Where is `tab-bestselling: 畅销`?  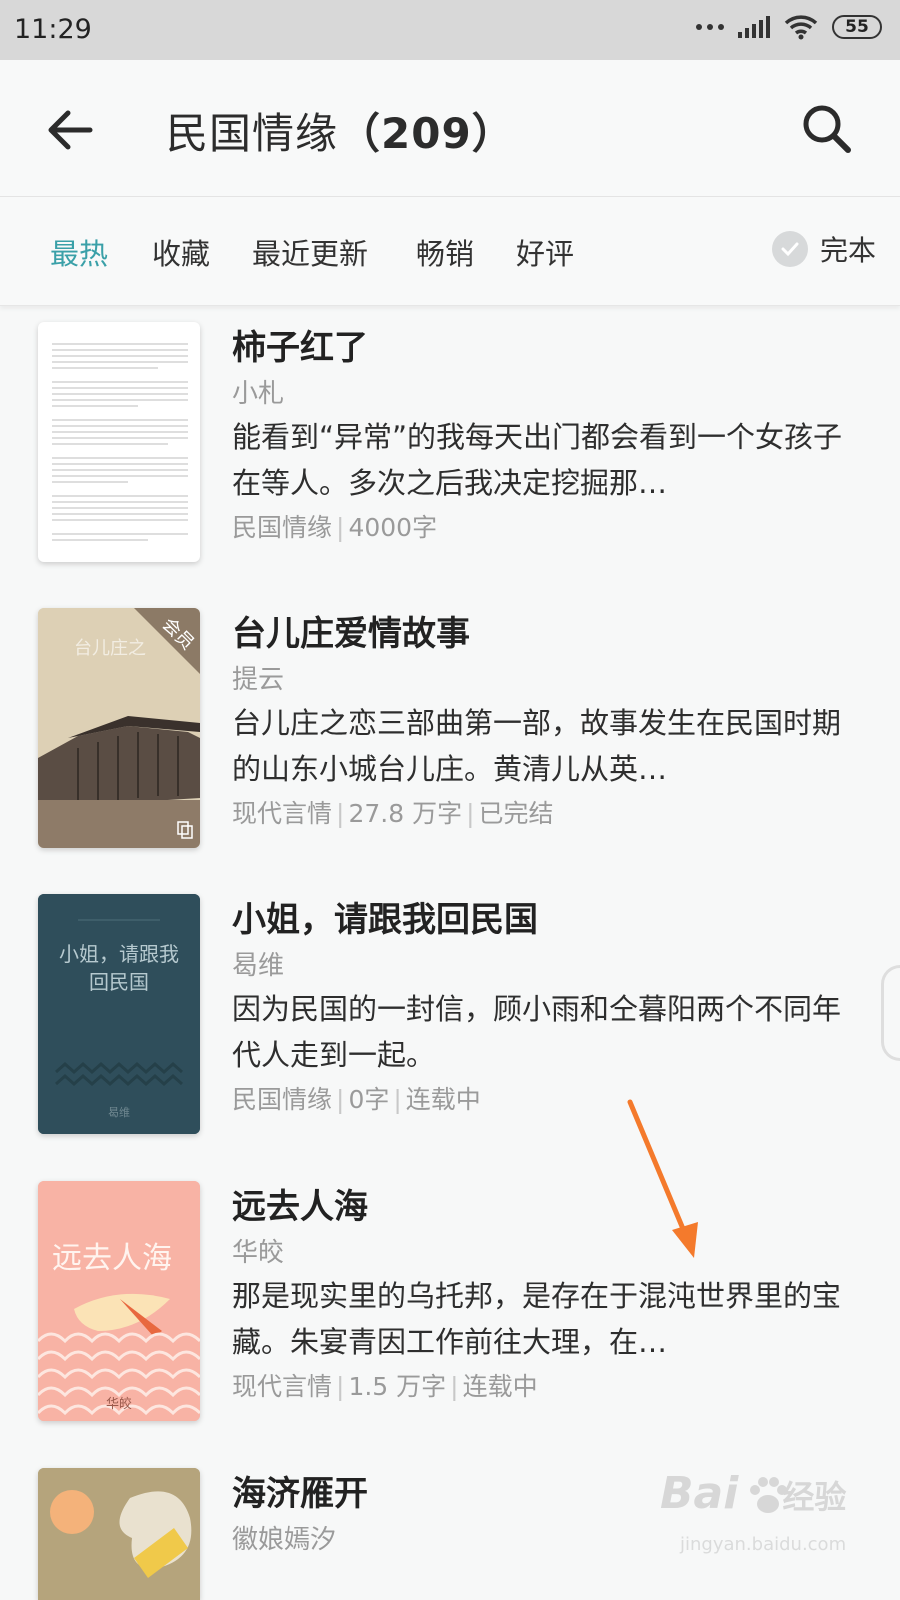
tab-bestselling: 畅销 is located at coordinates (445, 252).